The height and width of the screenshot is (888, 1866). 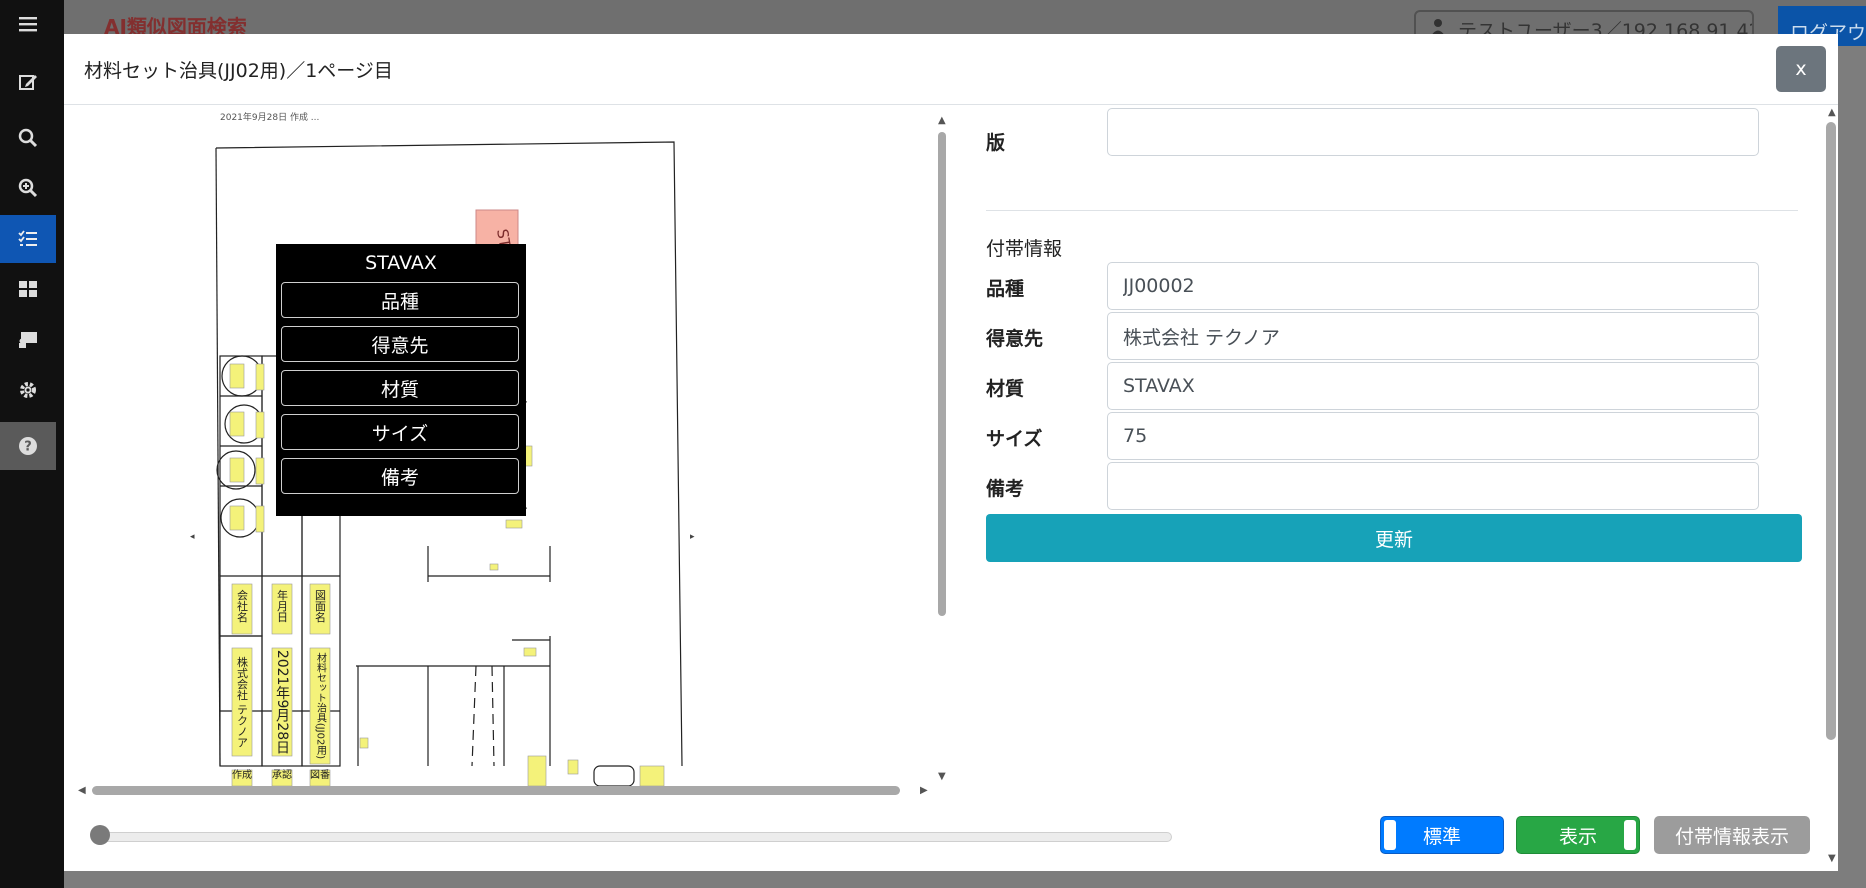 I want to click on tb-author-label: 作成, so click(x=242, y=775).